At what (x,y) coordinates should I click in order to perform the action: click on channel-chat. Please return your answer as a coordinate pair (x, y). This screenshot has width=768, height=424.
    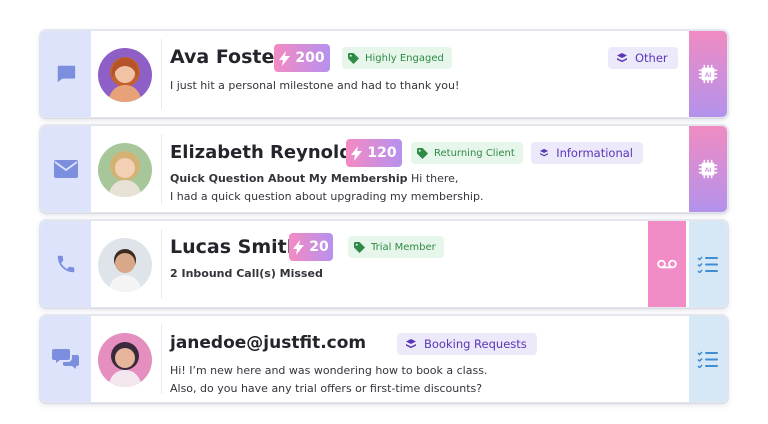
    Looking at the image, I should click on (66, 74).